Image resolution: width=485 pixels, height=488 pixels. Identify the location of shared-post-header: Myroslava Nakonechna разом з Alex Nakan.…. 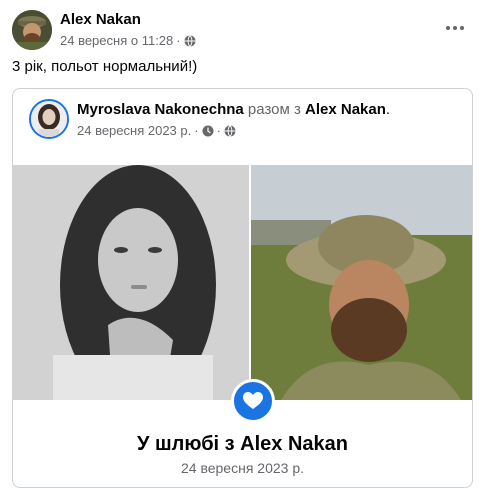
(242, 125).